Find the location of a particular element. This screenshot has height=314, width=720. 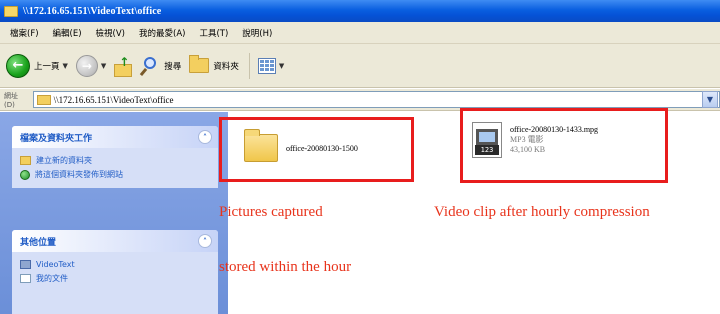

place-my-documents: 我的文件 is located at coordinates (115, 278).